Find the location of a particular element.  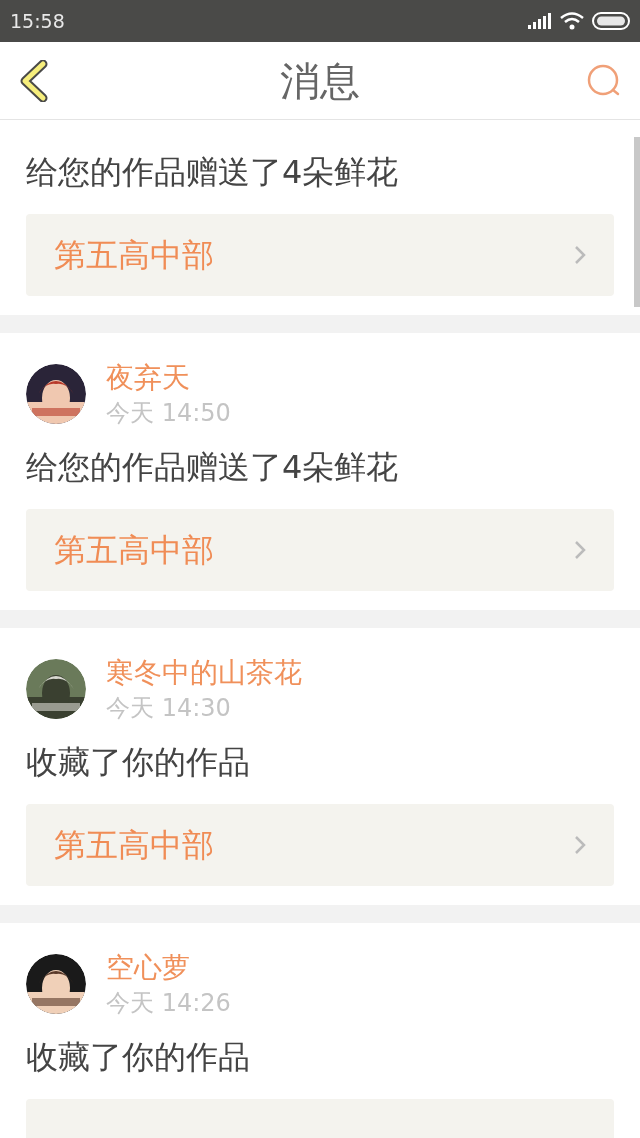

message-time: 今天 14:26 is located at coordinates (168, 1003).